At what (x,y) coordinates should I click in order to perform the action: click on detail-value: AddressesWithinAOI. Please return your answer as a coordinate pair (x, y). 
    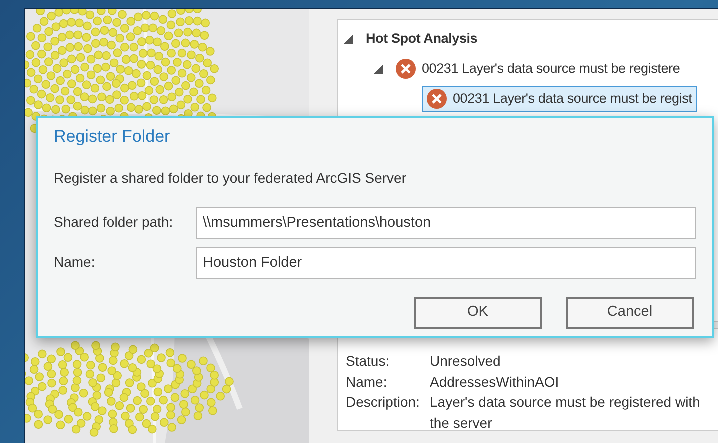
    Looking at the image, I should click on (495, 382).